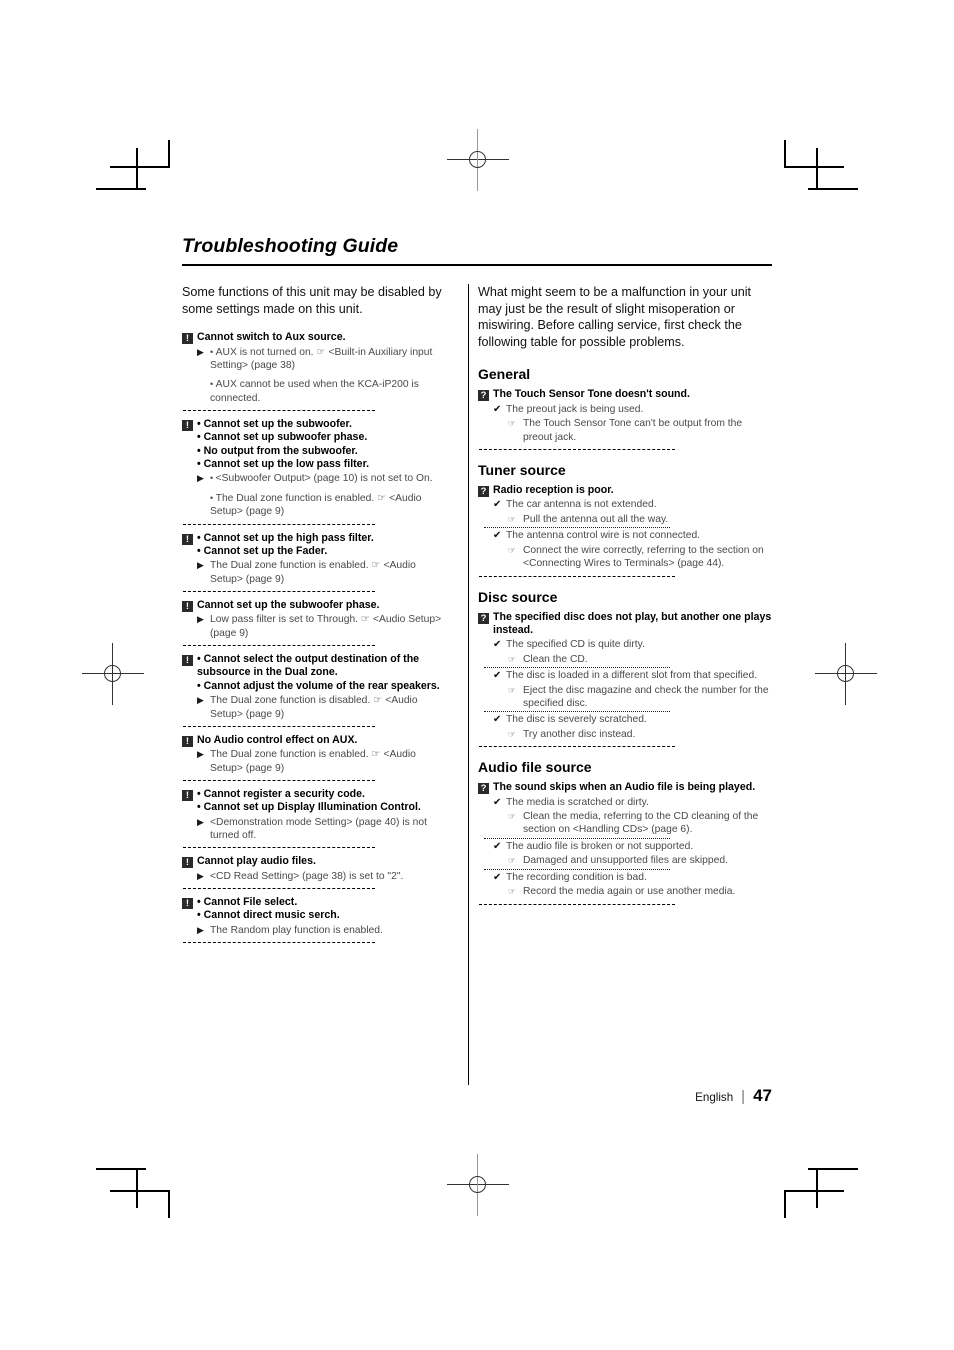 The image size is (954, 1350). I want to click on remedy-row: ☞ Try another disc instead., so click(641, 734).